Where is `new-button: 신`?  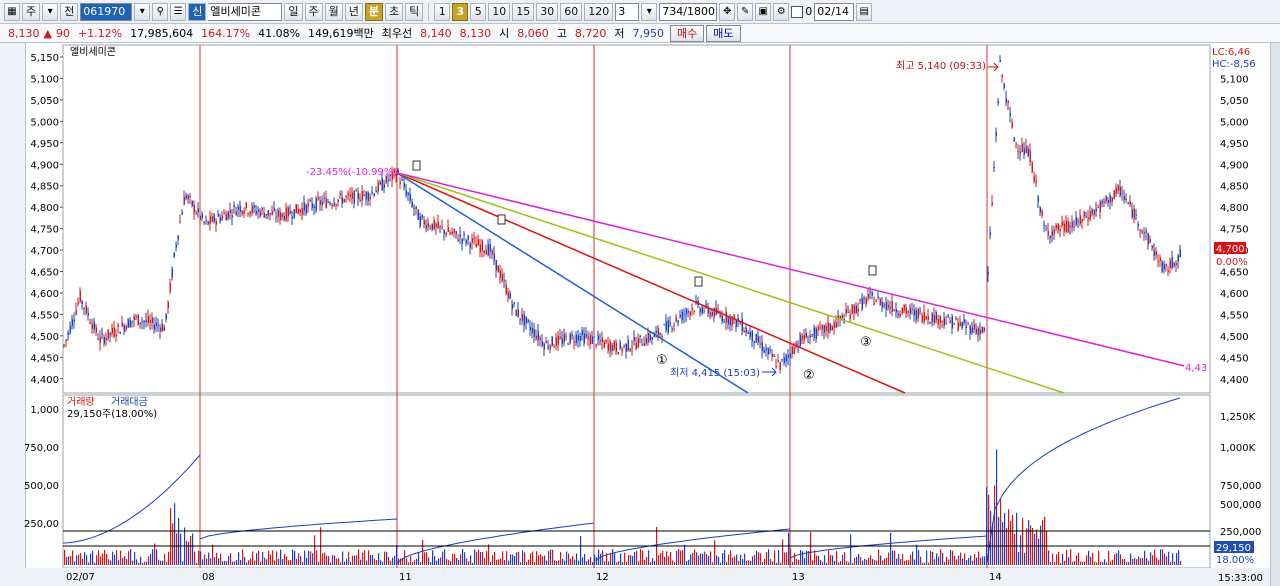 new-button: 신 is located at coordinates (197, 11).